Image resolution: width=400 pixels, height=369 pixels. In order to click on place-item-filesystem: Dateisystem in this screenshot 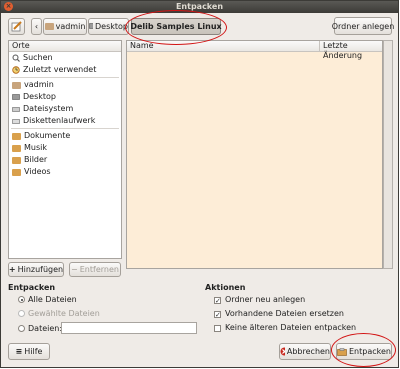, I will do `click(65, 109)`.